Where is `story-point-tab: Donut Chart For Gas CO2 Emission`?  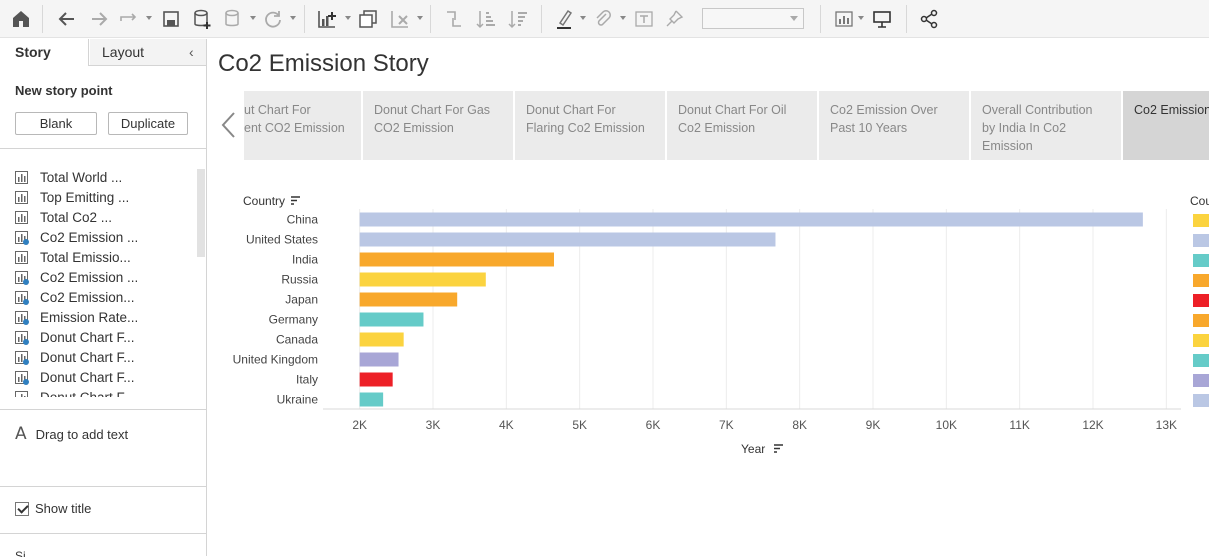
story-point-tab: Donut Chart For Gas CO2 Emission is located at coordinates (438, 125).